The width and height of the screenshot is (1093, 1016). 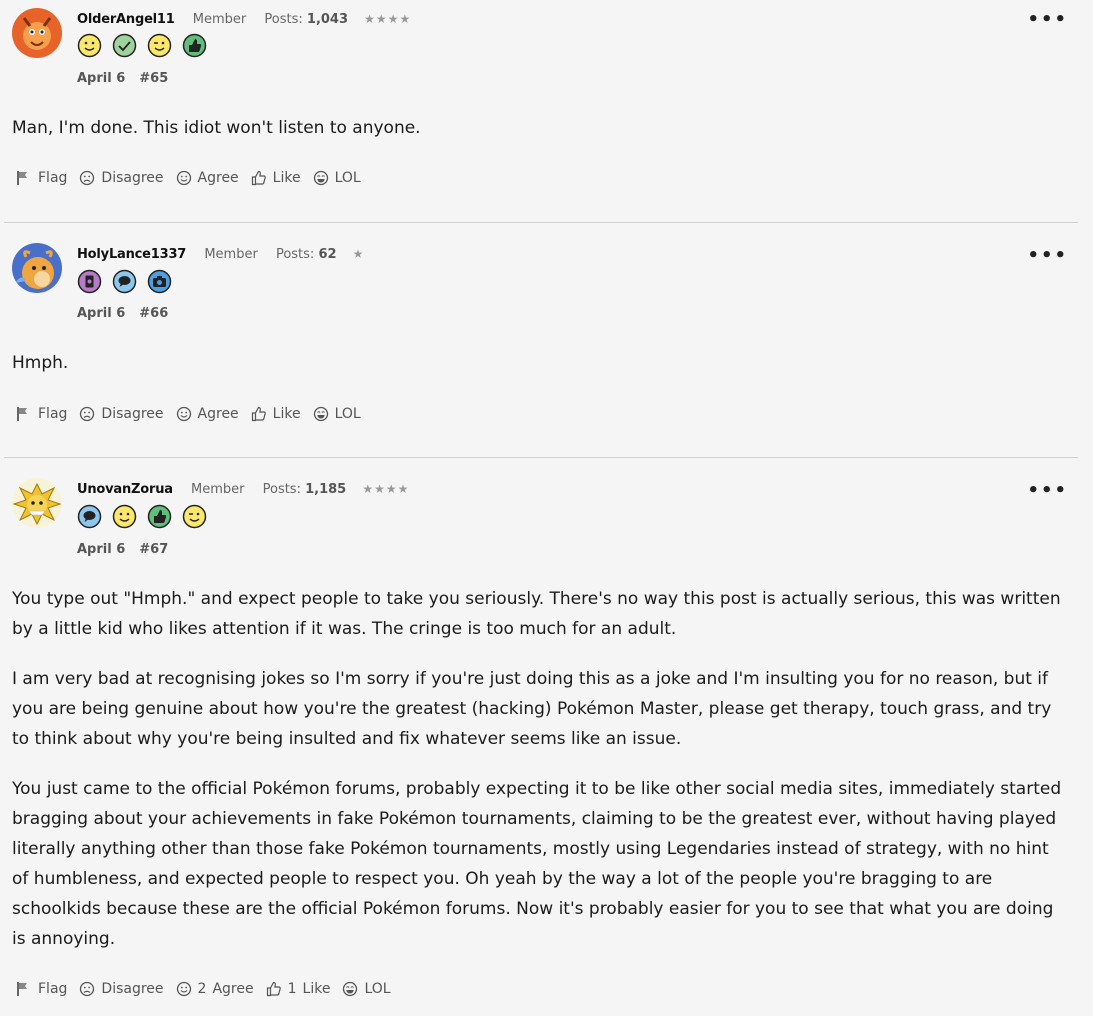 I want to click on post-date-row: April 6 #66, so click(x=122, y=313).